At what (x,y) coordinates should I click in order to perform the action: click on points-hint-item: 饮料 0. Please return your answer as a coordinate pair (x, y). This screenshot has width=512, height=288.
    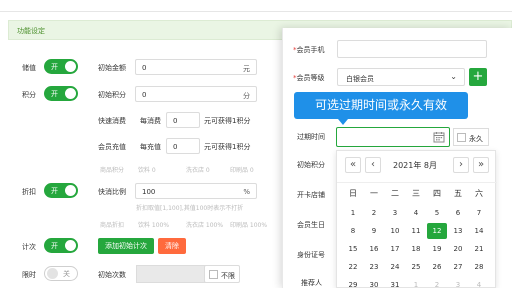
    Looking at the image, I should click on (147, 170).